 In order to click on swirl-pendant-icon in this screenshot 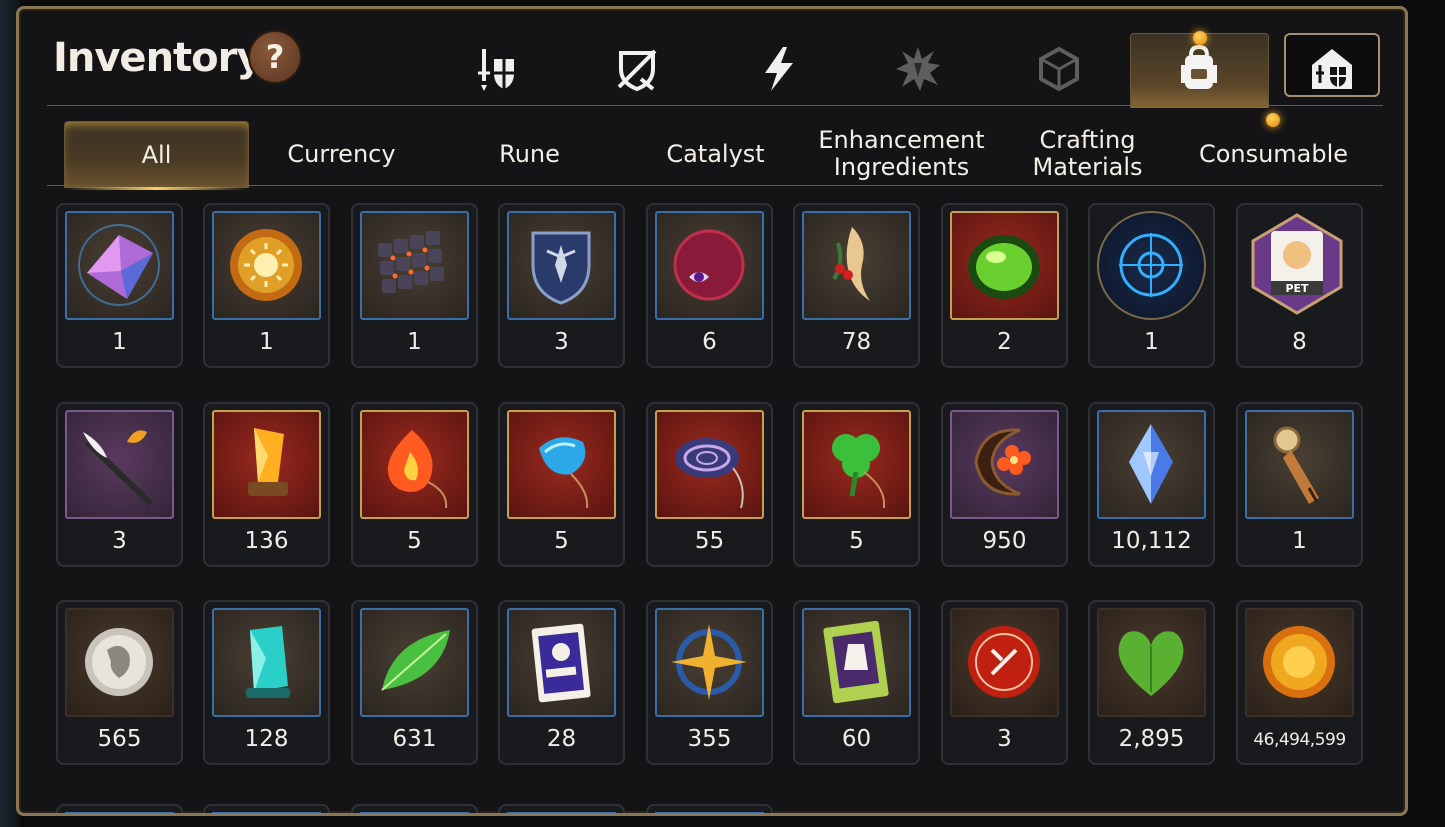, I will do `click(709, 464)`.